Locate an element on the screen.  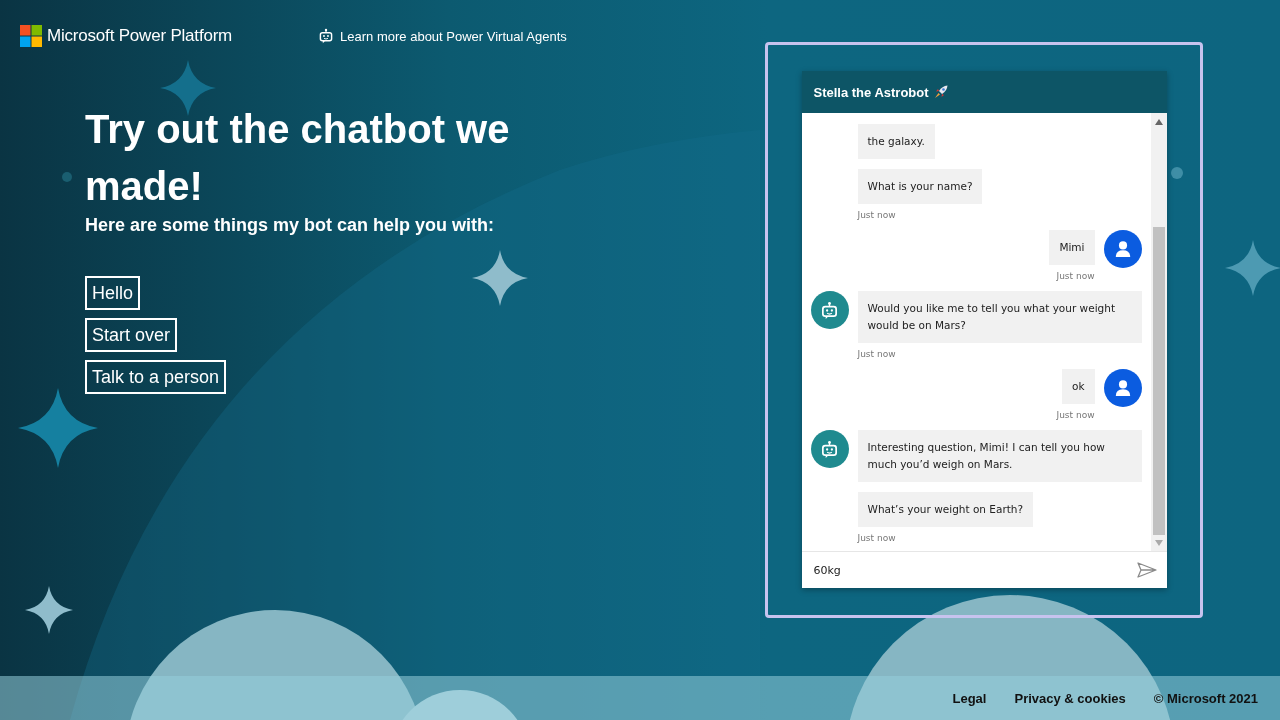
message-bubble: Mimi is located at coordinates (1072, 247).